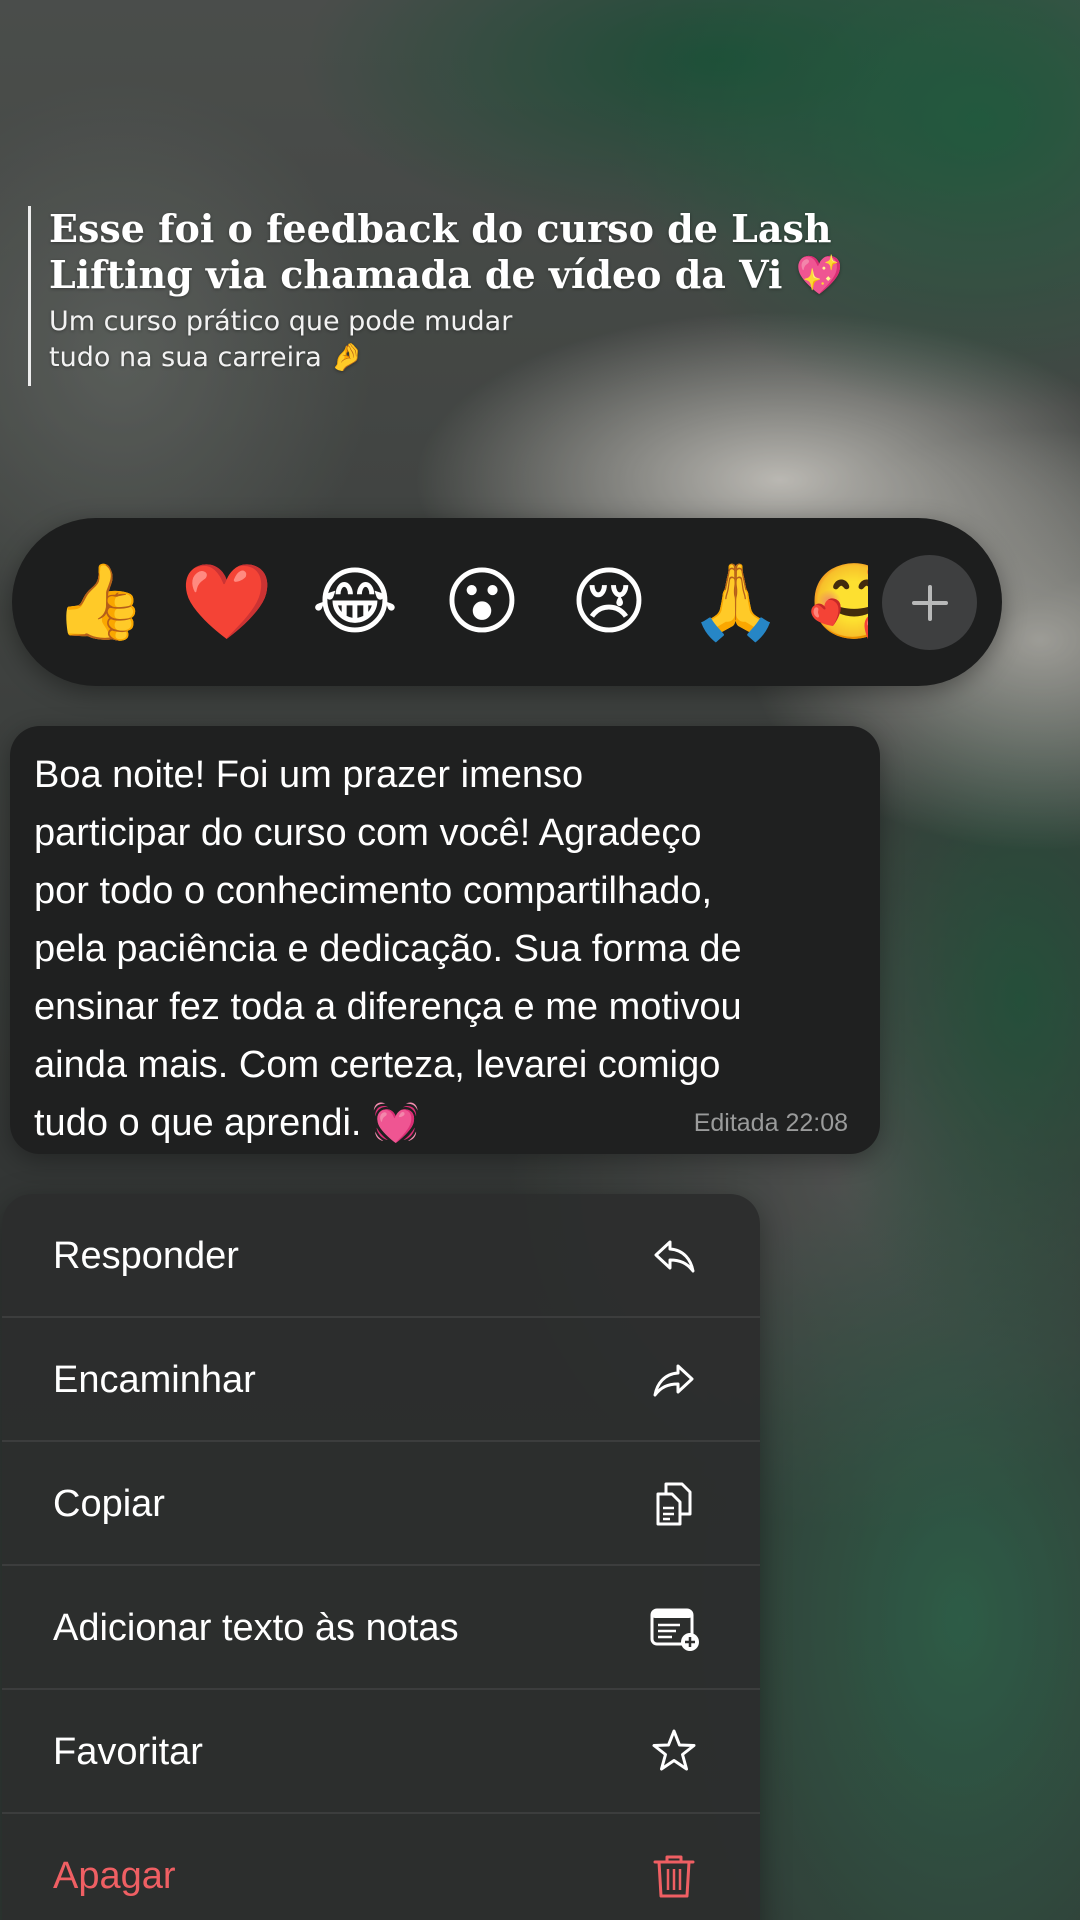 The height and width of the screenshot is (1920, 1080). What do you see at coordinates (674, 1750) in the screenshot?
I see `star-icon` at bounding box center [674, 1750].